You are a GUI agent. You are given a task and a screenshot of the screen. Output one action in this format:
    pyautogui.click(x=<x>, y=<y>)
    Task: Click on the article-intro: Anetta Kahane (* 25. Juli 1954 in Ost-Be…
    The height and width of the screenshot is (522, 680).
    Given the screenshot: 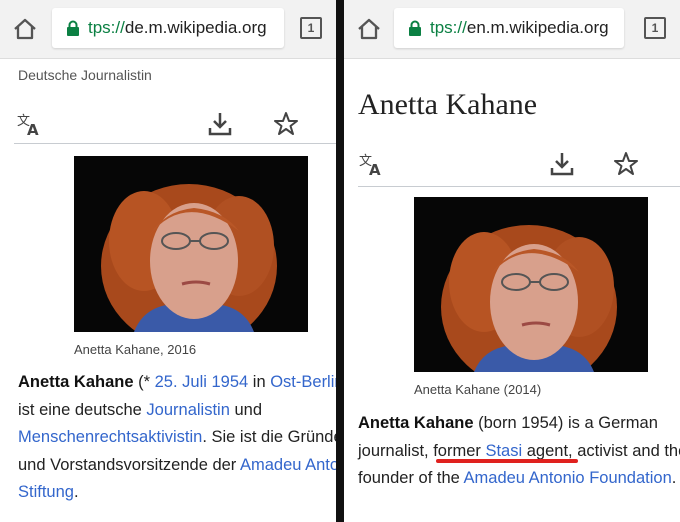 What is the action you would take?
    pyautogui.click(x=177, y=438)
    